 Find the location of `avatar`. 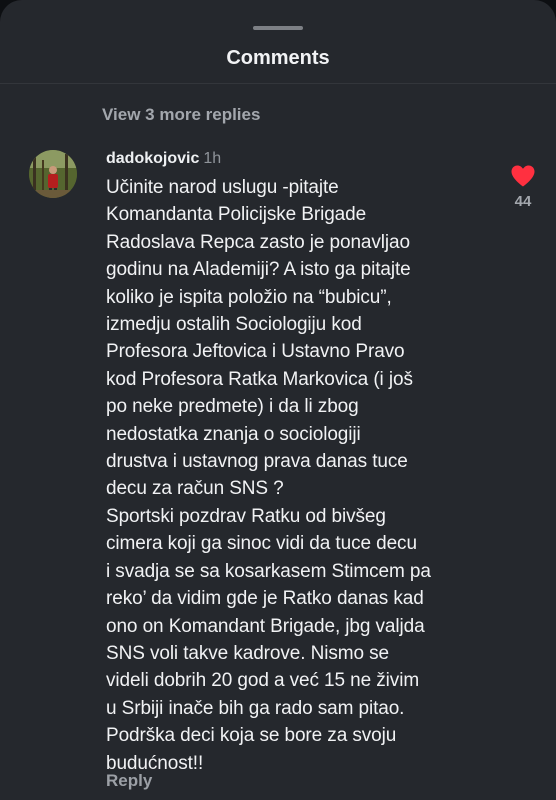

avatar is located at coordinates (53, 174).